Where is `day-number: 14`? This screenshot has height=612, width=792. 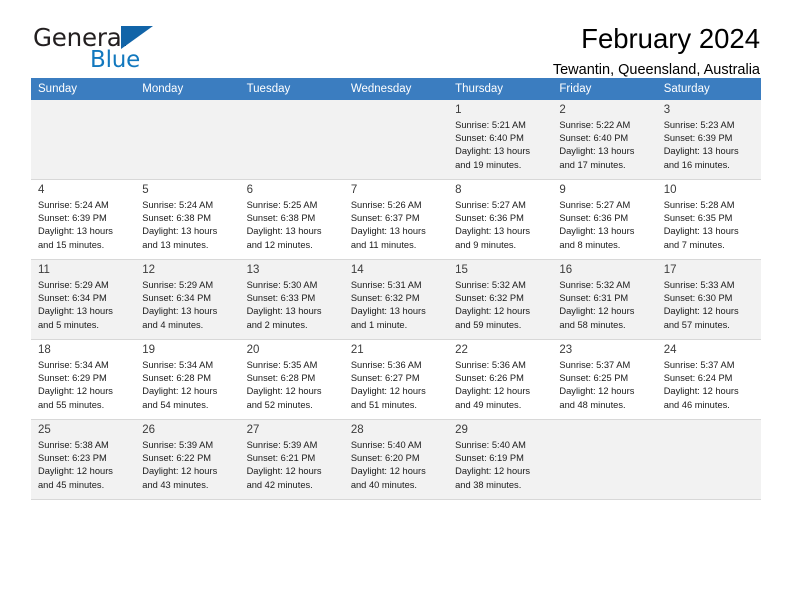 day-number: 14 is located at coordinates (357, 270).